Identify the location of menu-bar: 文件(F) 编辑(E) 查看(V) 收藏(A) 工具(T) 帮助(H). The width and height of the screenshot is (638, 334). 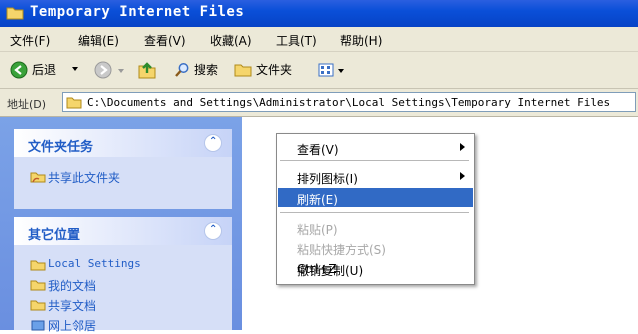
(319, 39).